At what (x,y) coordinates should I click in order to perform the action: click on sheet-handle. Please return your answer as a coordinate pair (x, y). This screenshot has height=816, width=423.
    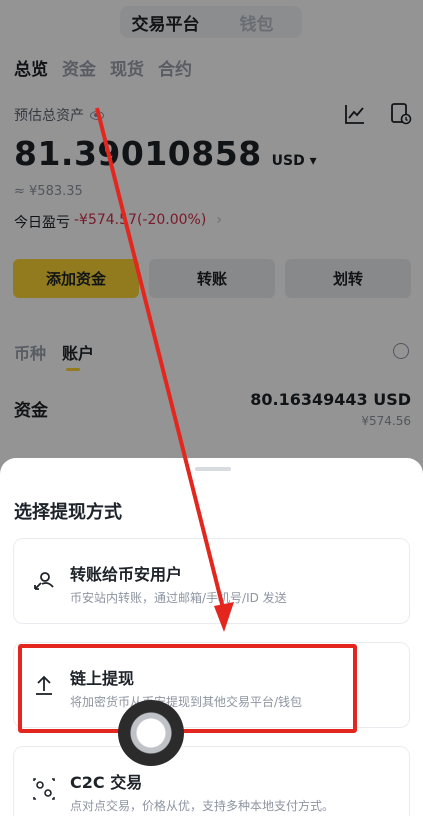
    Looking at the image, I should click on (213, 469).